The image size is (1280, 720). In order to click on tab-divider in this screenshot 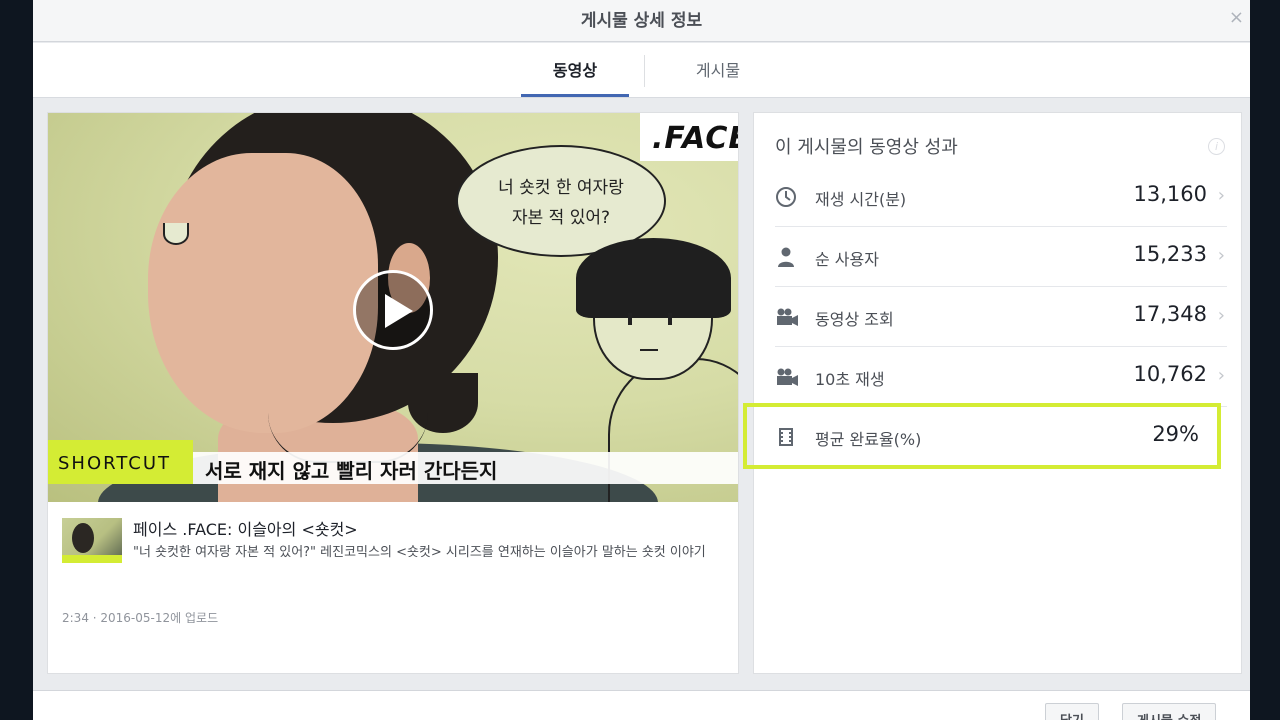, I will do `click(644, 71)`.